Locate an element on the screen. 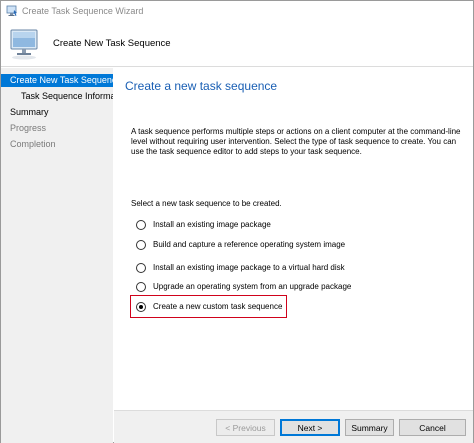 The width and height of the screenshot is (474, 443). computer-monitor-icon is located at coordinates (24, 44).